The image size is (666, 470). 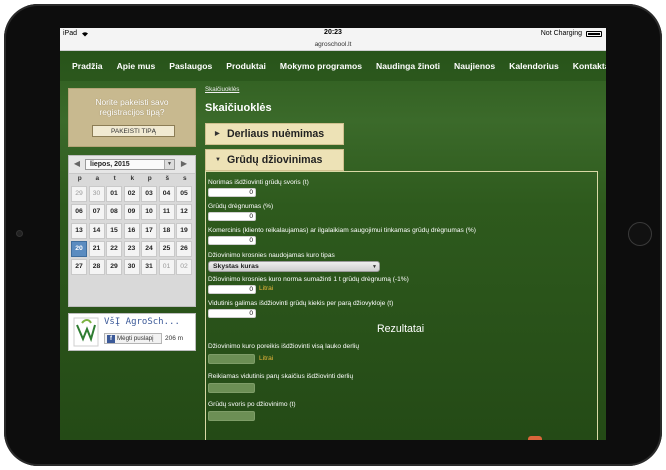 What do you see at coordinates (535, 438) in the screenshot?
I see `scroll-to-top-button` at bounding box center [535, 438].